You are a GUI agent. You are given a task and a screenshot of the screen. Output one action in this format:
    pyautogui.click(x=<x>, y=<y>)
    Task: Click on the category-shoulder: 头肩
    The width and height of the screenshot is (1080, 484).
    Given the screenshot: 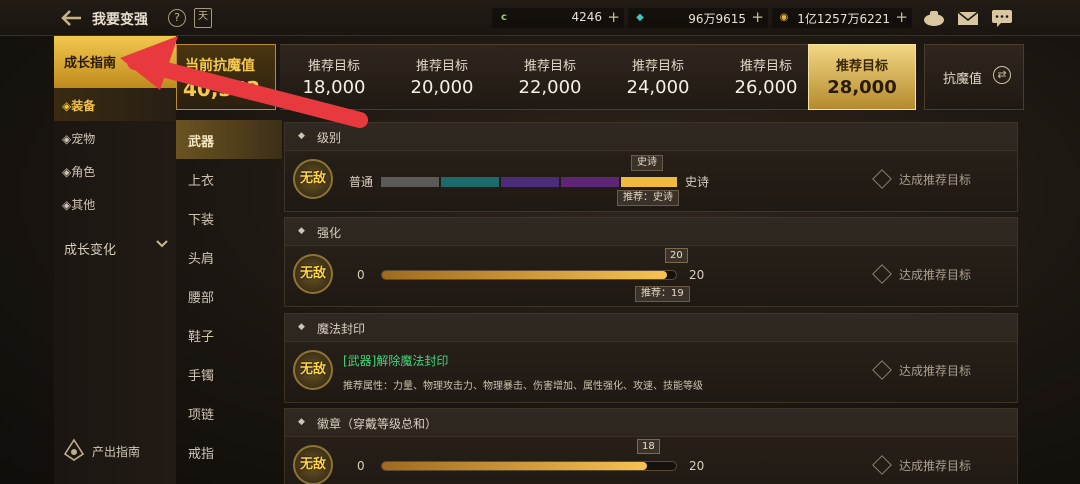 What is the action you would take?
    pyautogui.click(x=229, y=256)
    